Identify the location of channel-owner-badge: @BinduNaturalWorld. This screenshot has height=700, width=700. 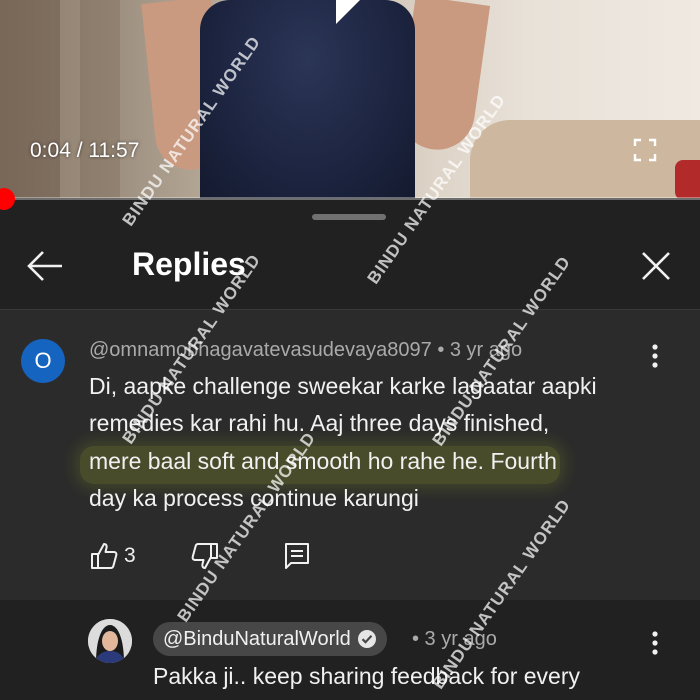
(270, 639).